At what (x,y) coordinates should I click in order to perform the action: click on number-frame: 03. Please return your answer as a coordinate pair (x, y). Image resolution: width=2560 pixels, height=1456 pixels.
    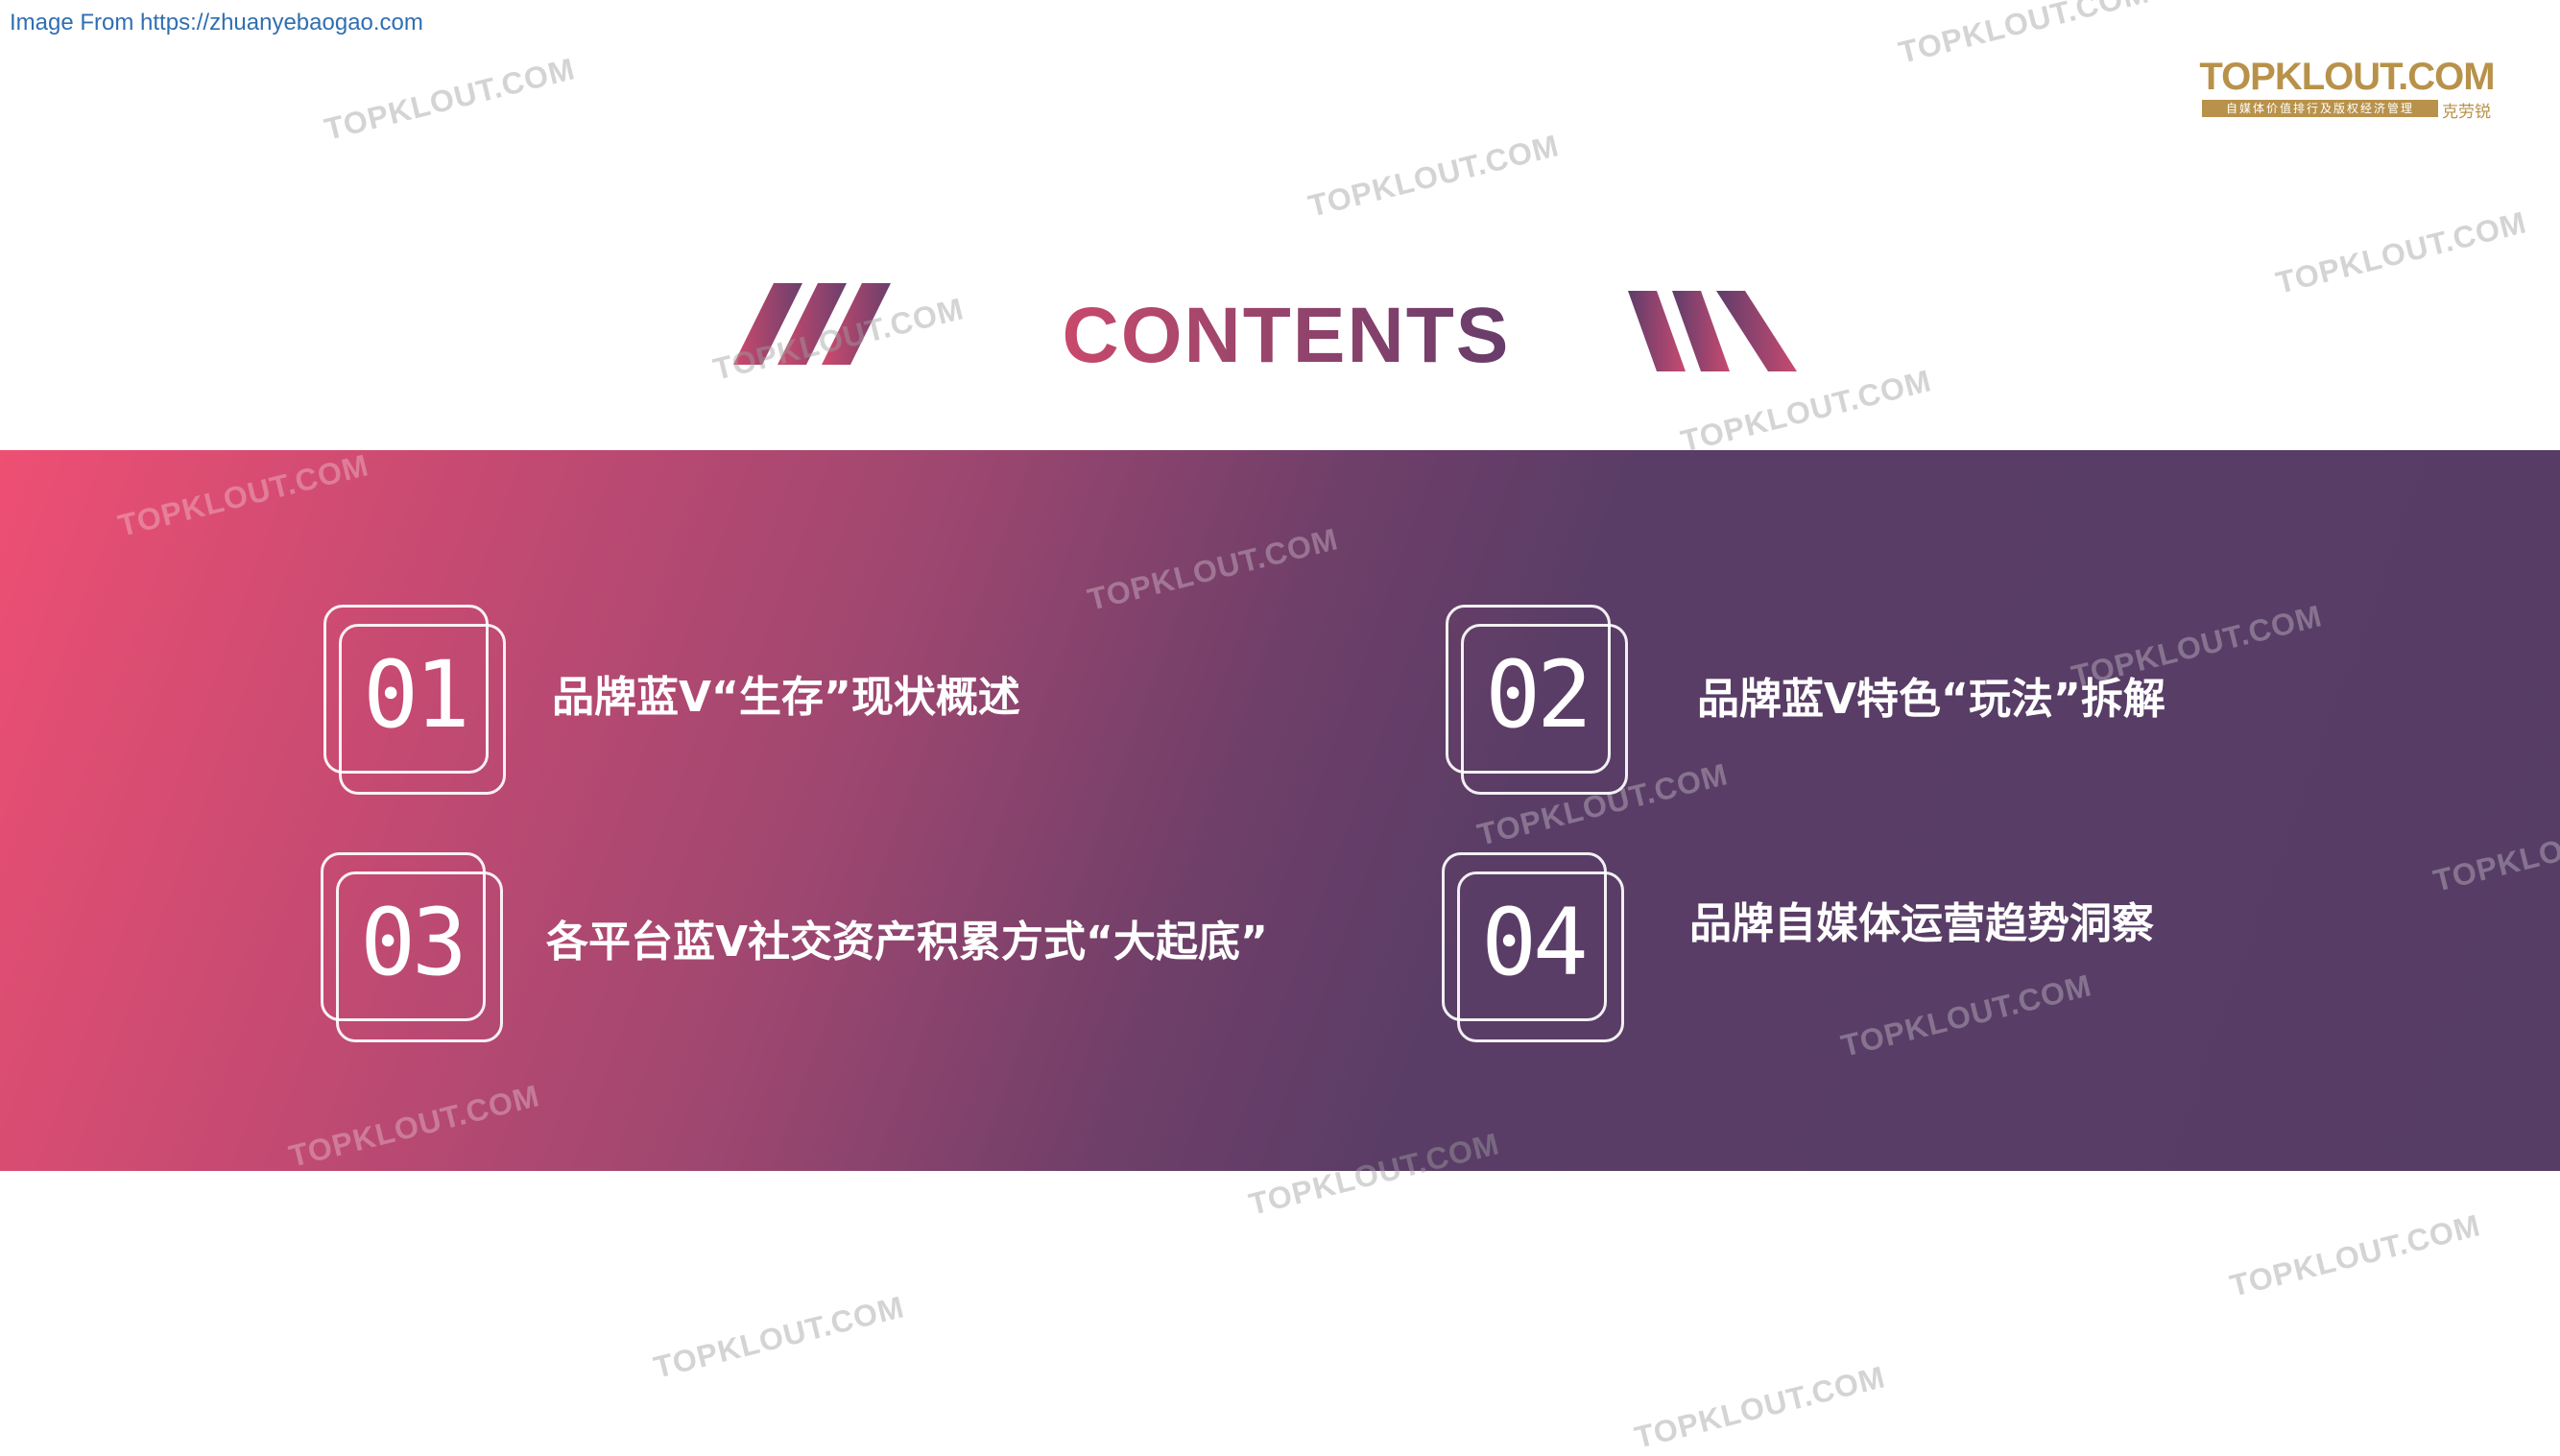
    Looking at the image, I should click on (412, 948).